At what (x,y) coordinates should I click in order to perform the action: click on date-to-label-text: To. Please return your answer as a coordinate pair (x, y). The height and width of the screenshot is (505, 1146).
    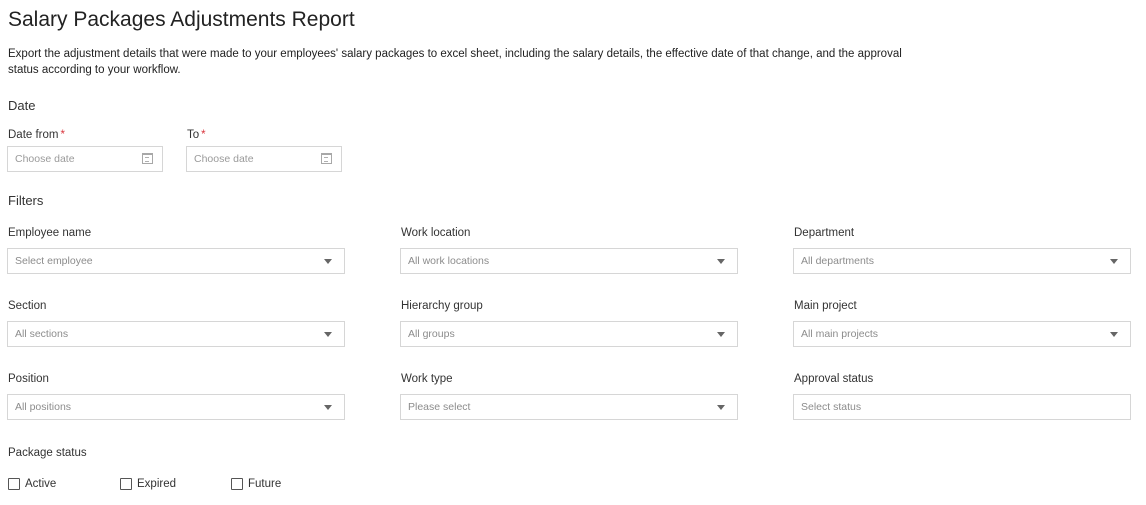
    Looking at the image, I should click on (193, 135).